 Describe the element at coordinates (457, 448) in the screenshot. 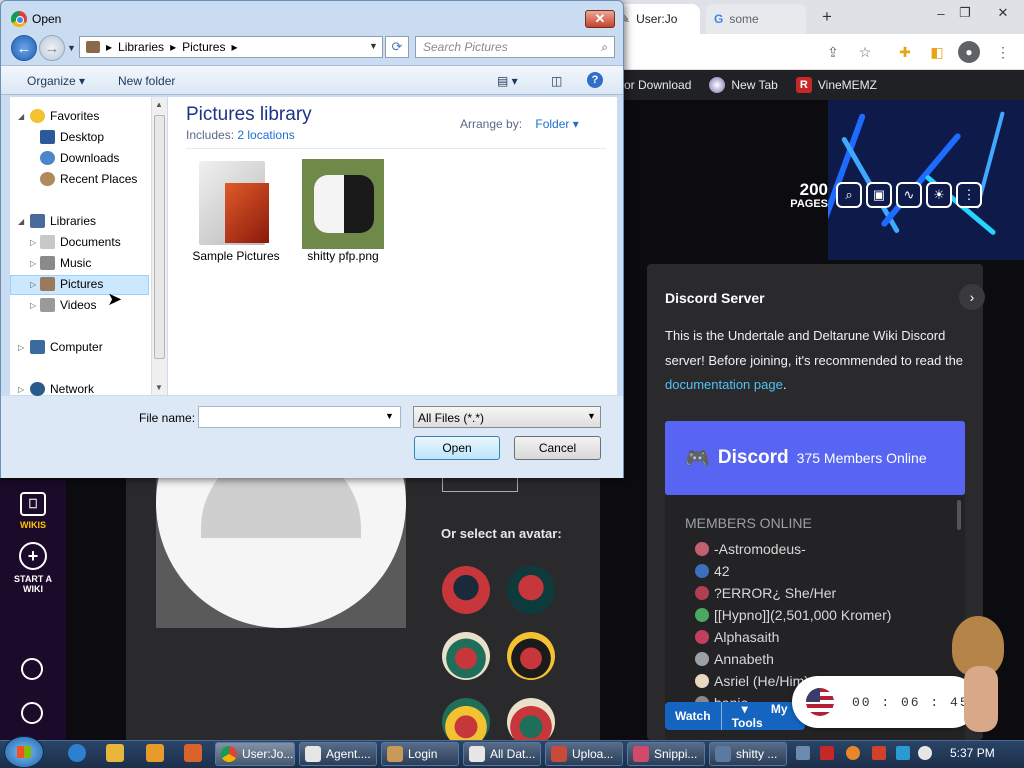

I see `open-button: Open` at that location.